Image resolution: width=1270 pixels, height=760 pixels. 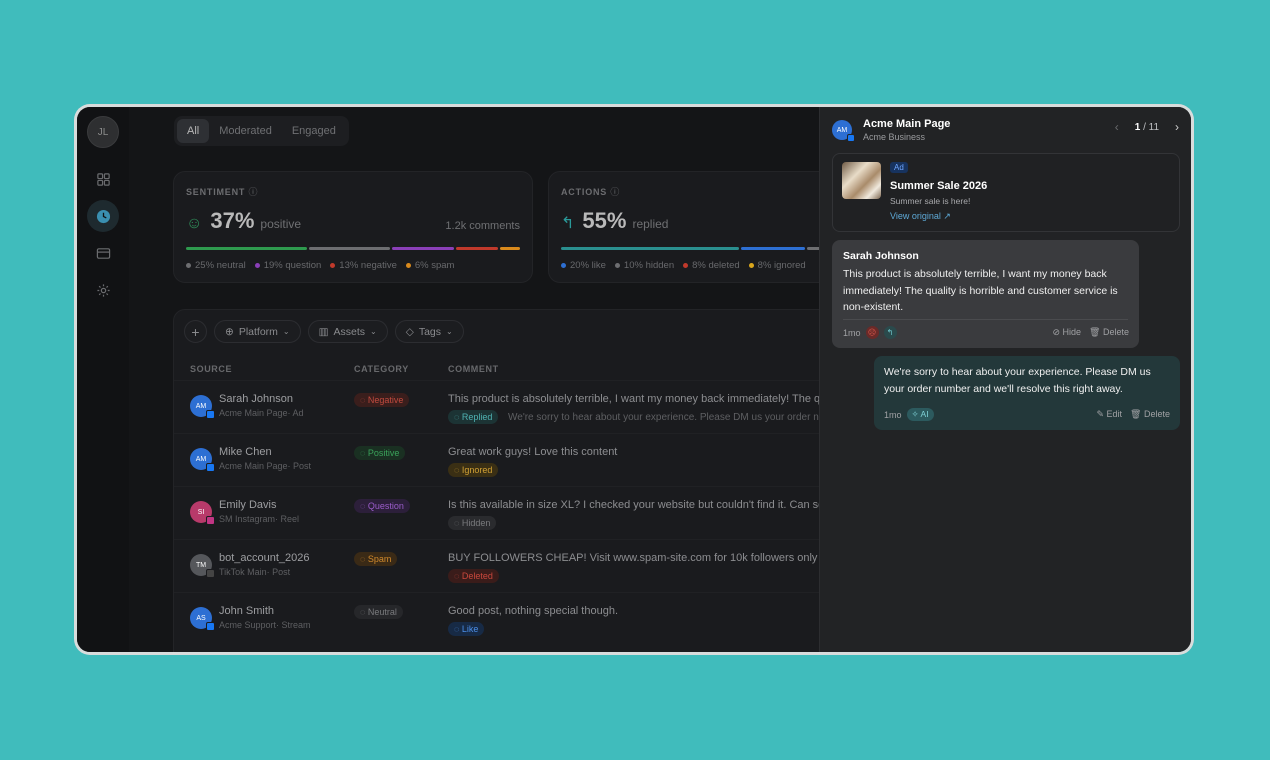 What do you see at coordinates (899, 167) in the screenshot?
I see `ad-badge: Ad` at bounding box center [899, 167].